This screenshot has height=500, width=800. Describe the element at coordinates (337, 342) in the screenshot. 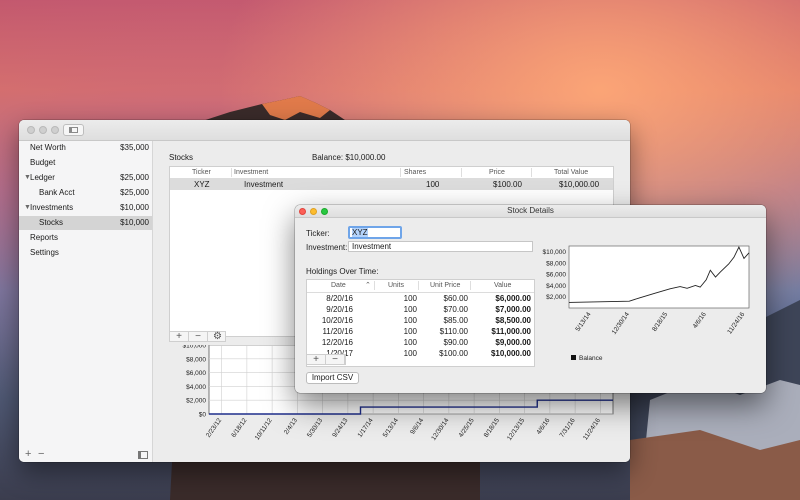

I see `cell-date: 12/20/16` at that location.